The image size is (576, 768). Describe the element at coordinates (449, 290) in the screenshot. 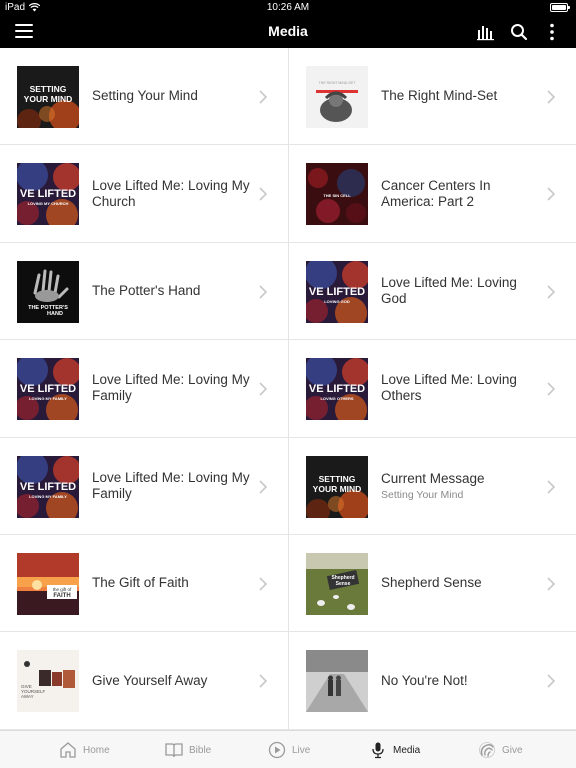

I see `media-item-title: Love Lifted Me: Loving God` at that location.